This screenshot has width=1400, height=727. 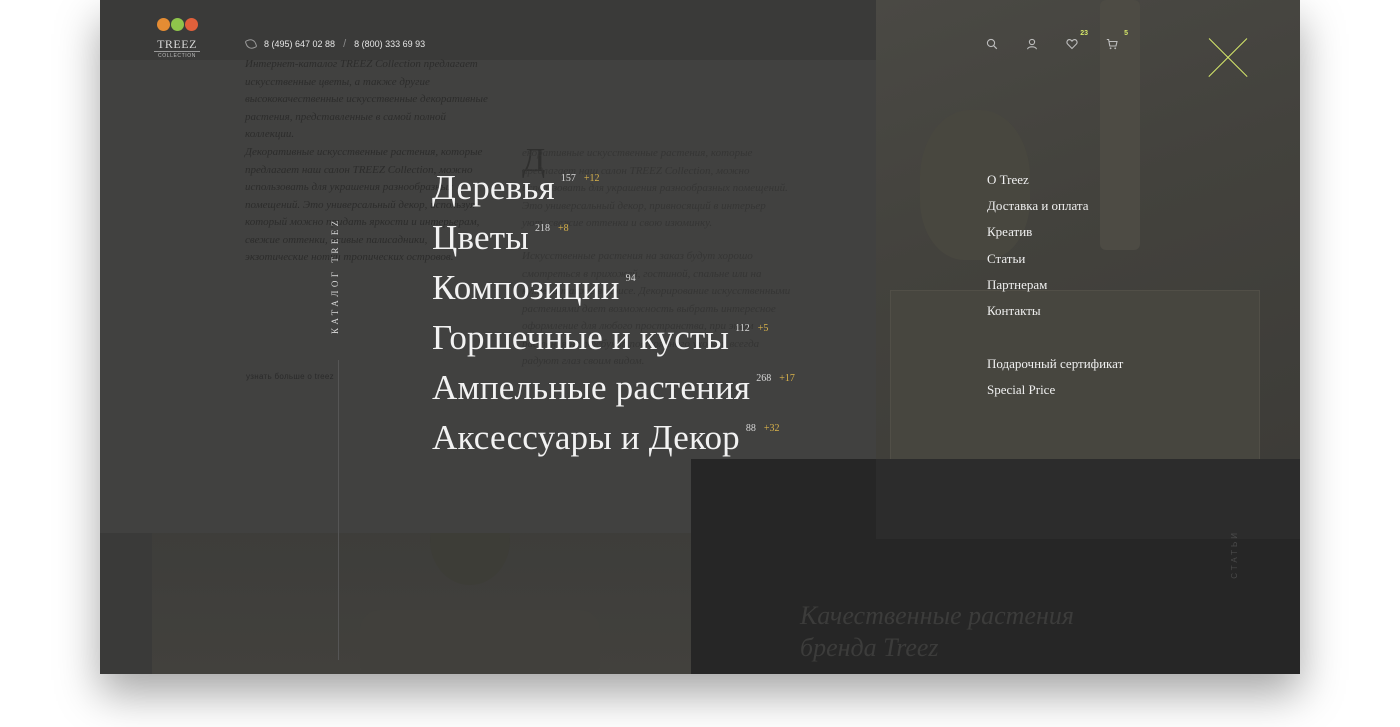 I want to click on cart-button: 5, so click(x=1117, y=40).